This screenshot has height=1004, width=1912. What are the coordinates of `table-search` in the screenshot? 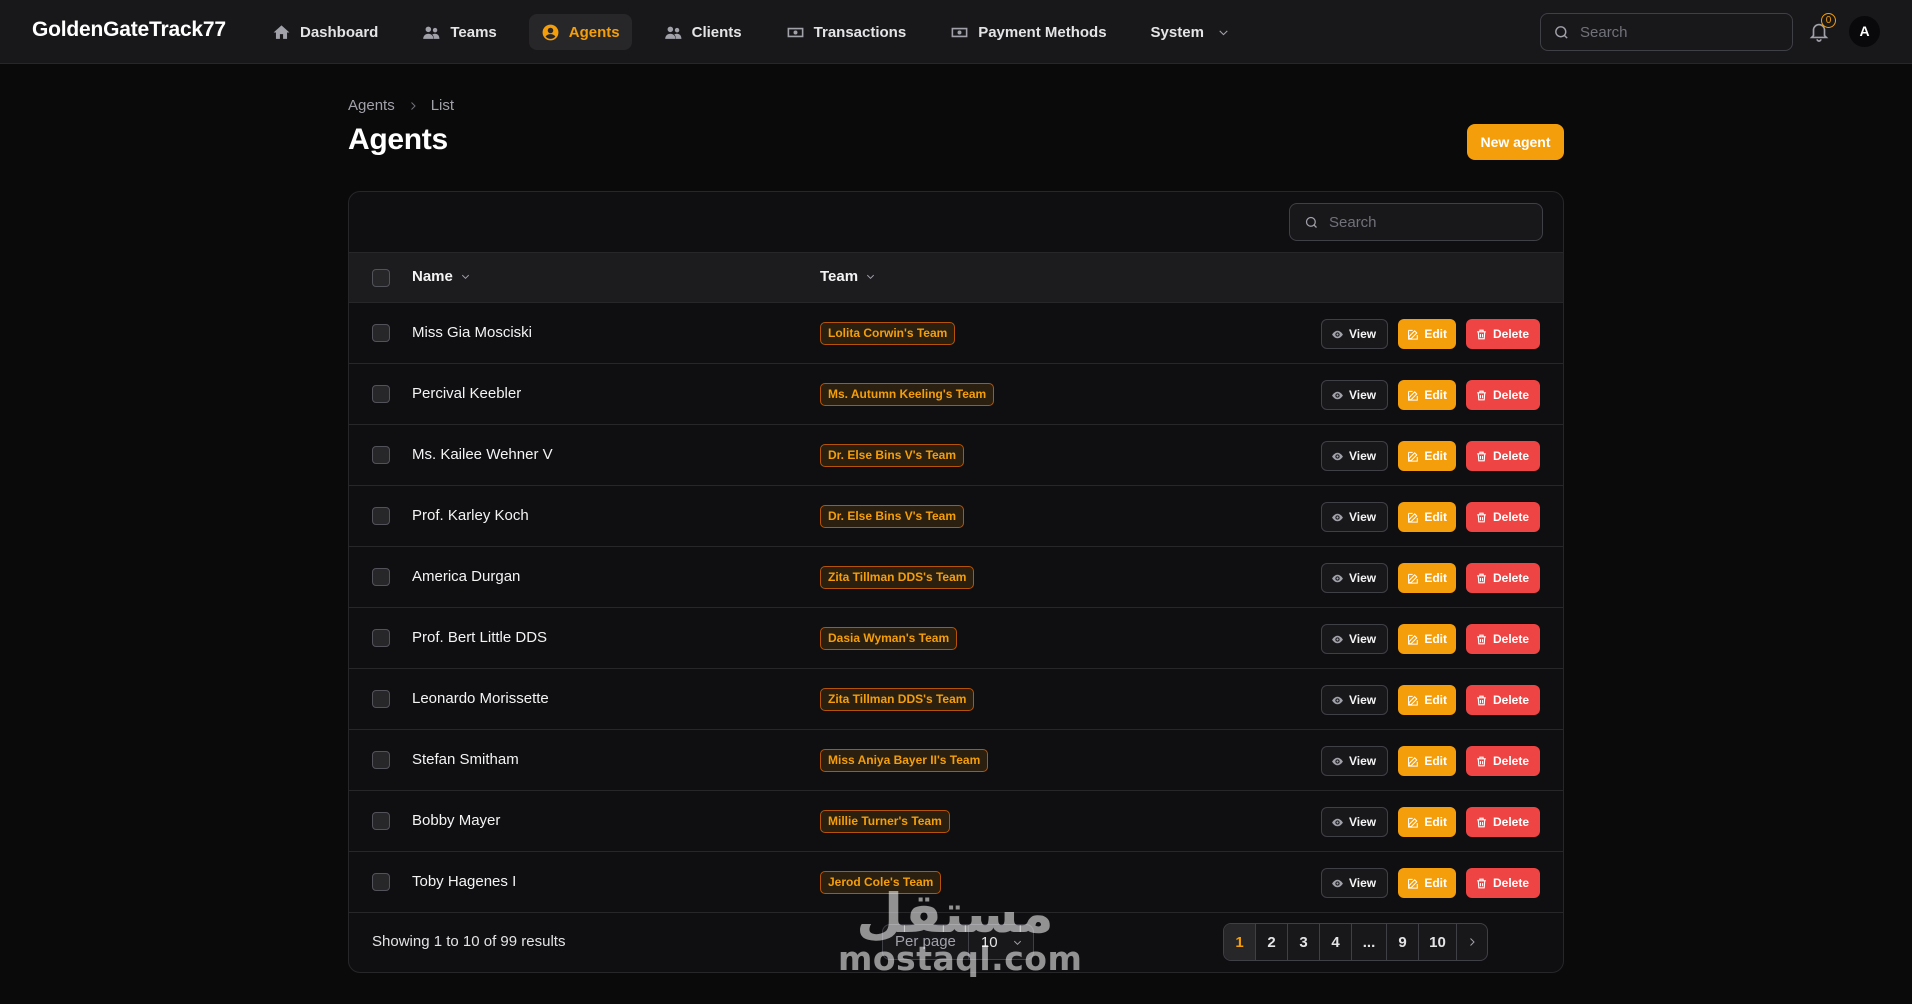 It's located at (1416, 222).